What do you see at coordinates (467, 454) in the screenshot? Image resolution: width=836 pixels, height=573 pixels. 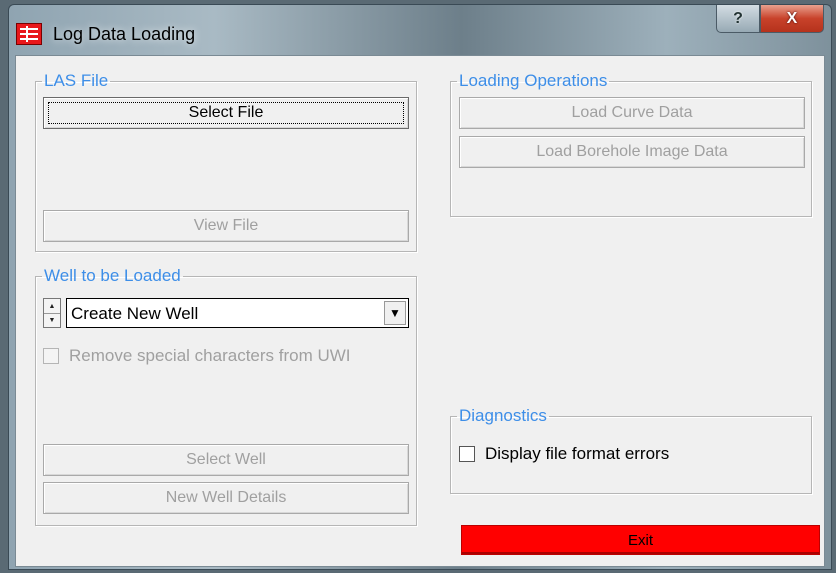 I see `display-errors-checkbox` at bounding box center [467, 454].